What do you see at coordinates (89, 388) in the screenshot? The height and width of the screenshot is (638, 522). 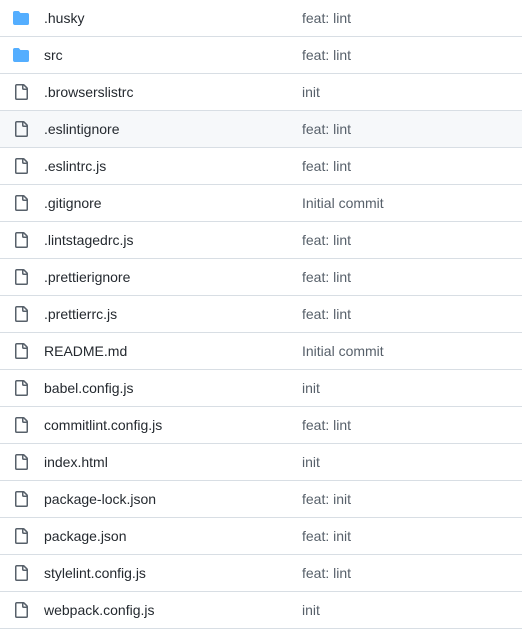 I see `file-name-link: babel.config.js` at bounding box center [89, 388].